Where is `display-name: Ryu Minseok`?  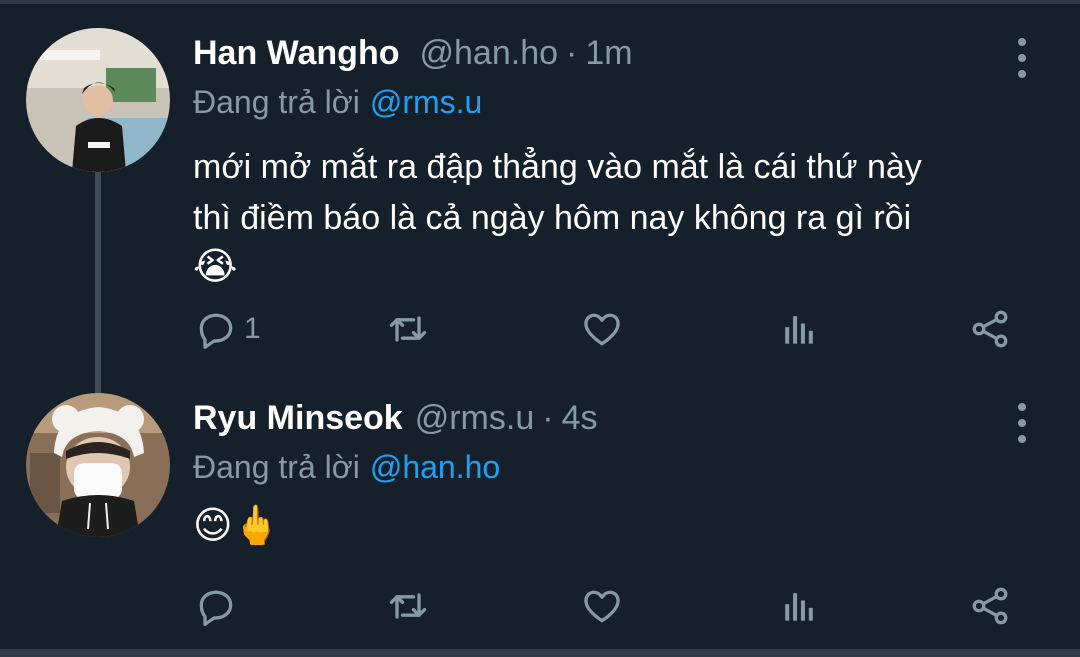 display-name: Ryu Minseok is located at coordinates (298, 418).